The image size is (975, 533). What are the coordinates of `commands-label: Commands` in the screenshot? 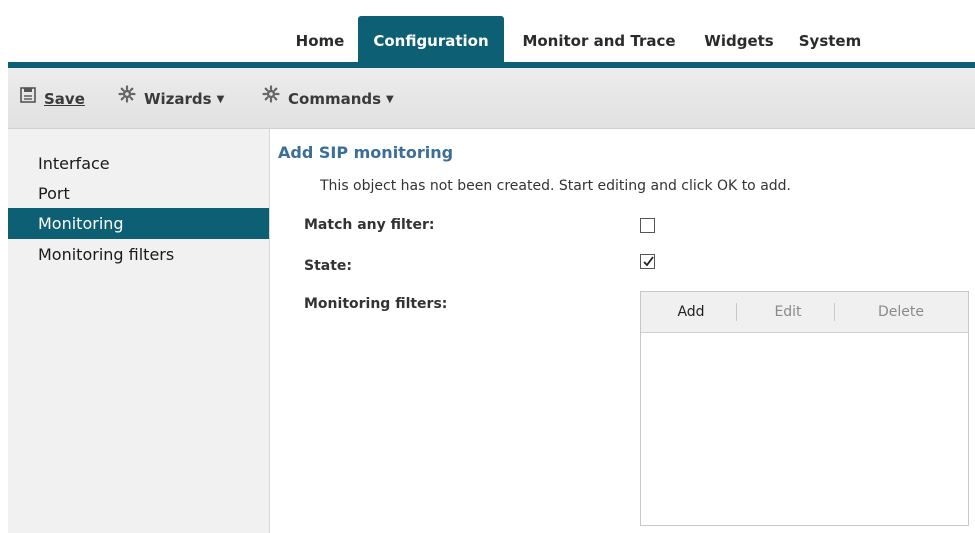 It's located at (335, 99).